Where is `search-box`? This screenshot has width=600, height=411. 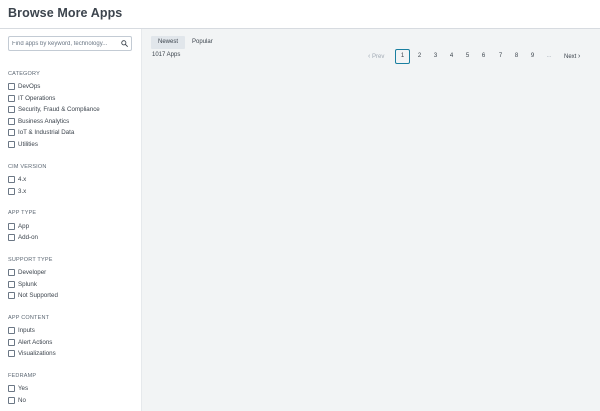 search-box is located at coordinates (70, 43).